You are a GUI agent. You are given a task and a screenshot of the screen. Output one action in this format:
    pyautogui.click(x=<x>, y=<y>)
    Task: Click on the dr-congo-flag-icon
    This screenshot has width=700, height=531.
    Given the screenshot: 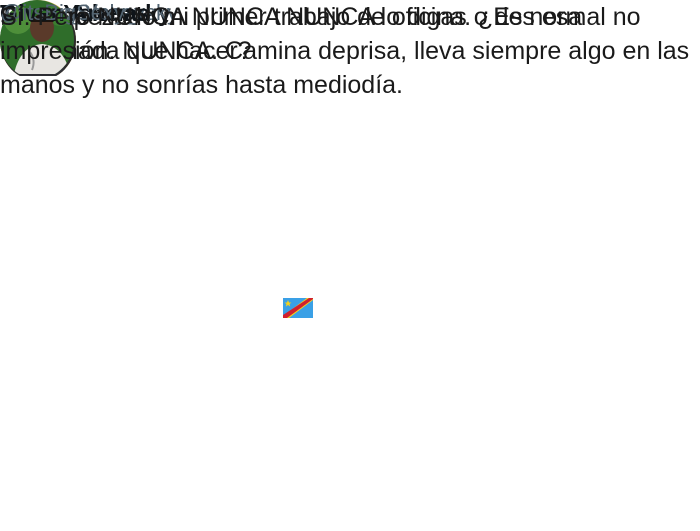 What is the action you would take?
    pyautogui.click(x=298, y=308)
    